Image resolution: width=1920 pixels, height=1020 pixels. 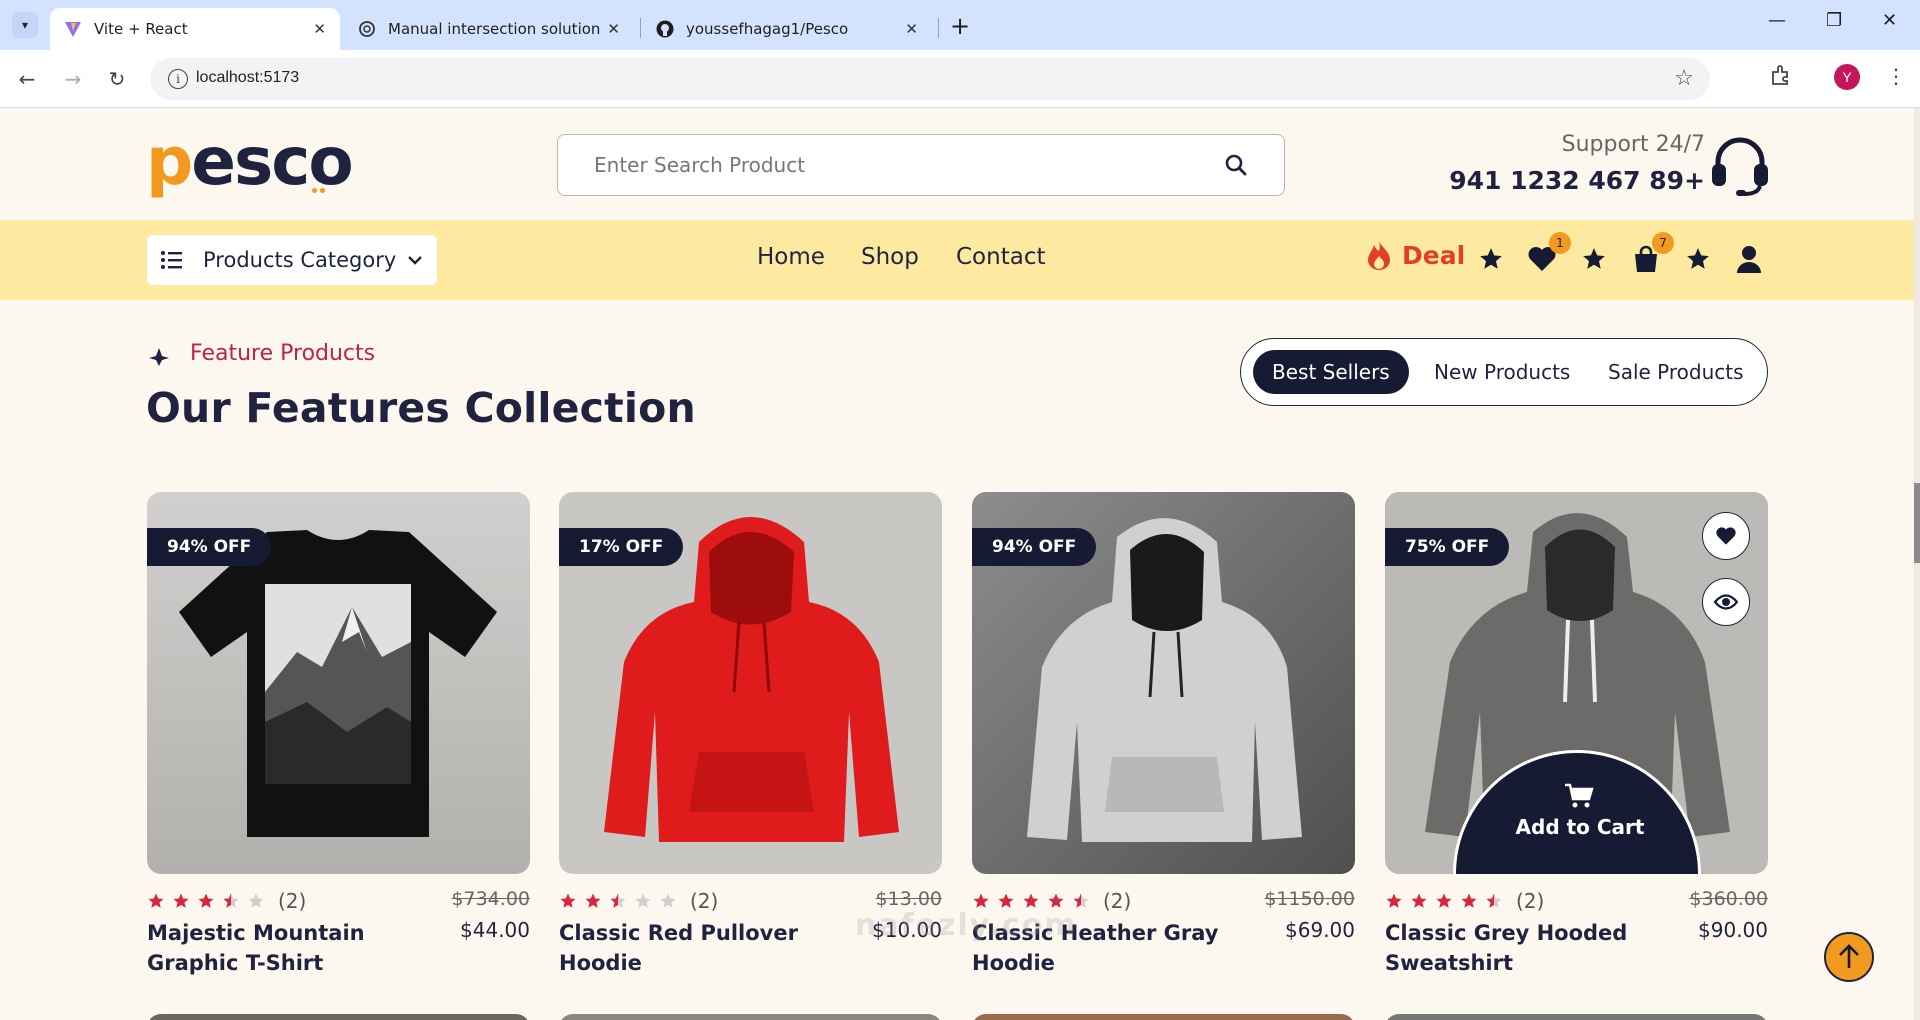 What do you see at coordinates (27, 79) in the screenshot?
I see `back-icon: ←` at bounding box center [27, 79].